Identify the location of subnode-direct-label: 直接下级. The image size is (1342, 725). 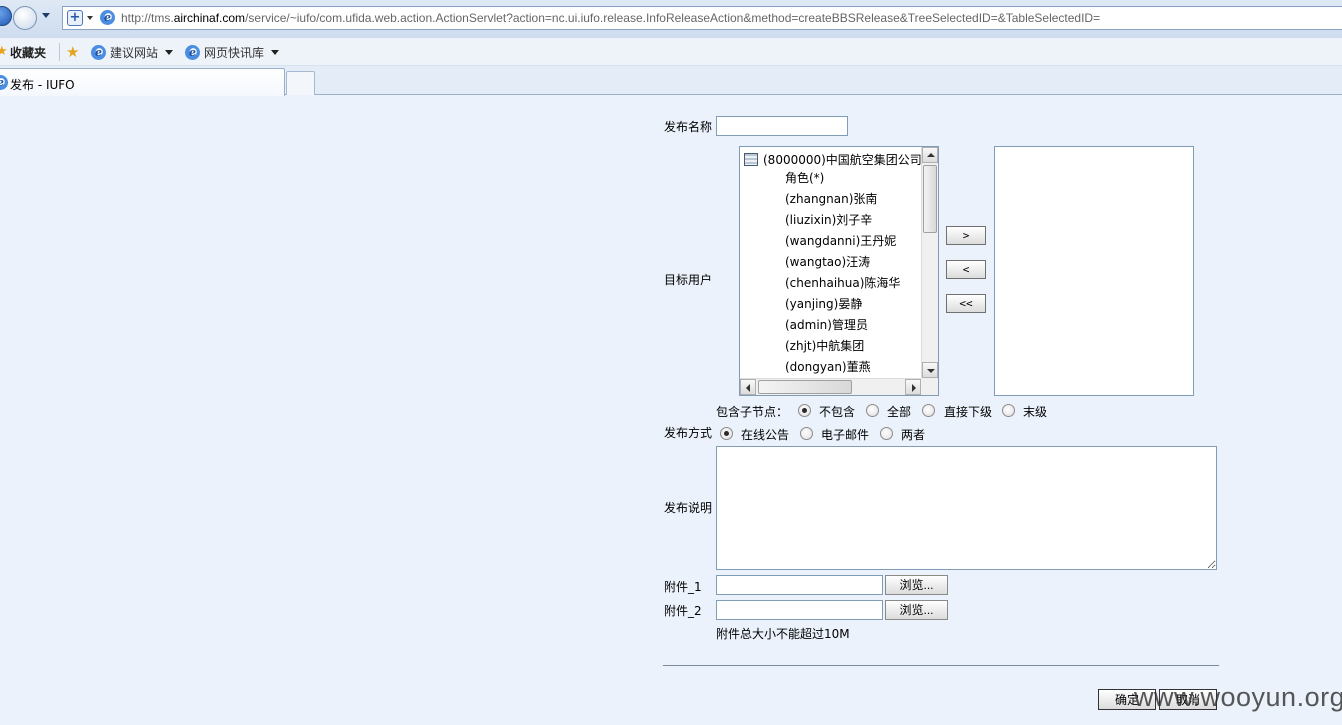
(968, 412).